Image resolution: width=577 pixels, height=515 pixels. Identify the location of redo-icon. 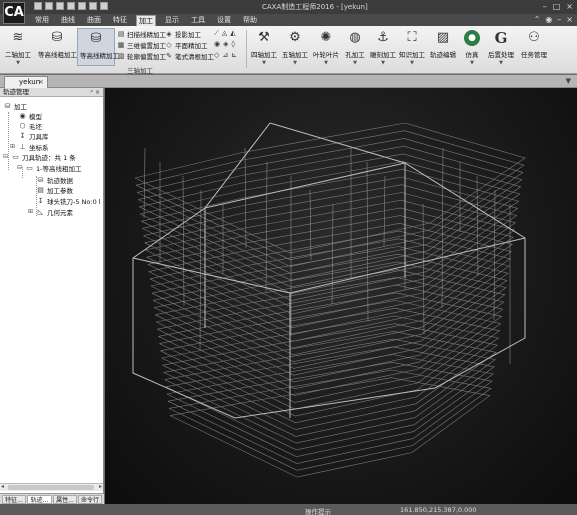
(93, 6).